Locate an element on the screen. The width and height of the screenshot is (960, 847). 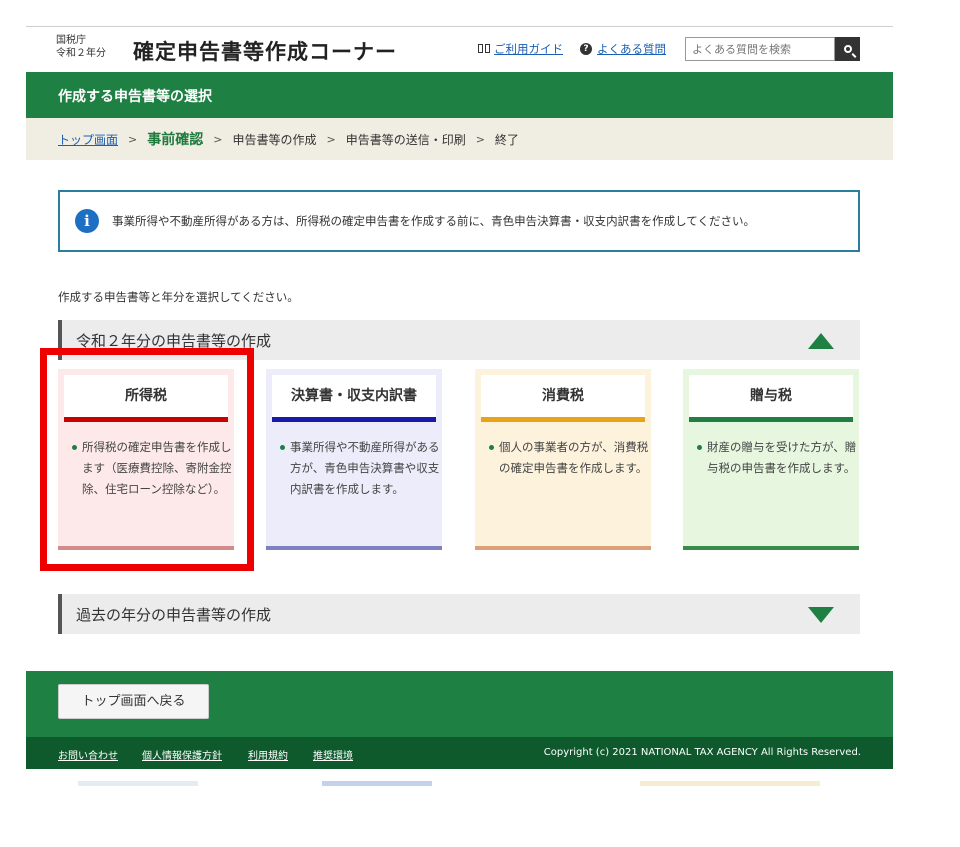
card-desc: 事業所得や不動産所得がある方が、青色申告決算書や収支内訳書を作成します。 is located at coordinates (360, 468).